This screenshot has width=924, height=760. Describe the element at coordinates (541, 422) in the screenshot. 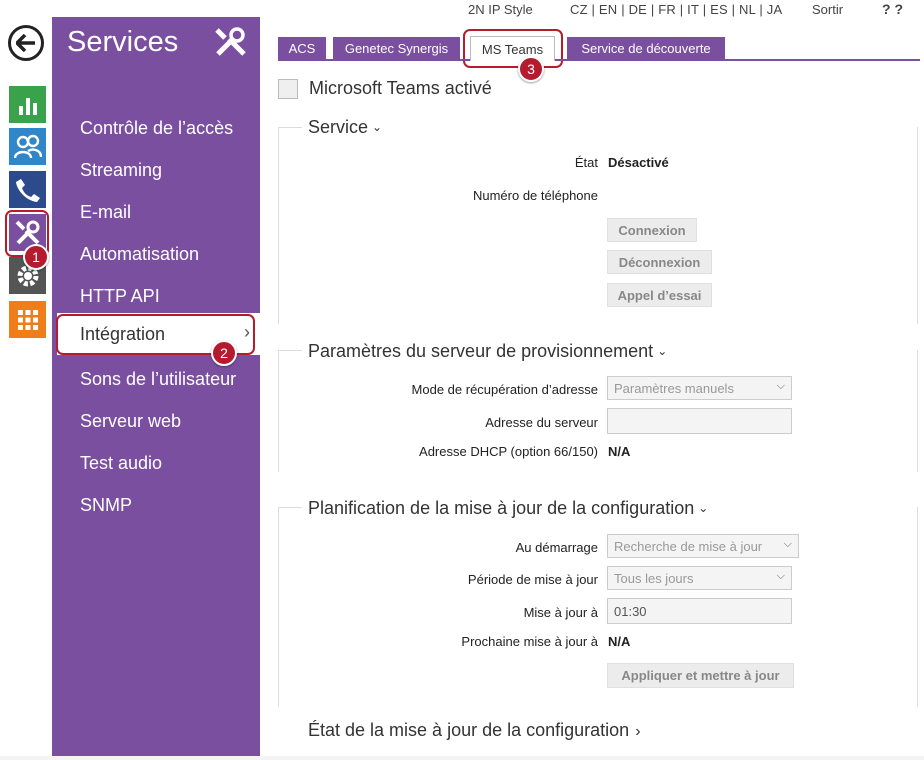

I see `server-address-label: Adresse du serveur` at that location.